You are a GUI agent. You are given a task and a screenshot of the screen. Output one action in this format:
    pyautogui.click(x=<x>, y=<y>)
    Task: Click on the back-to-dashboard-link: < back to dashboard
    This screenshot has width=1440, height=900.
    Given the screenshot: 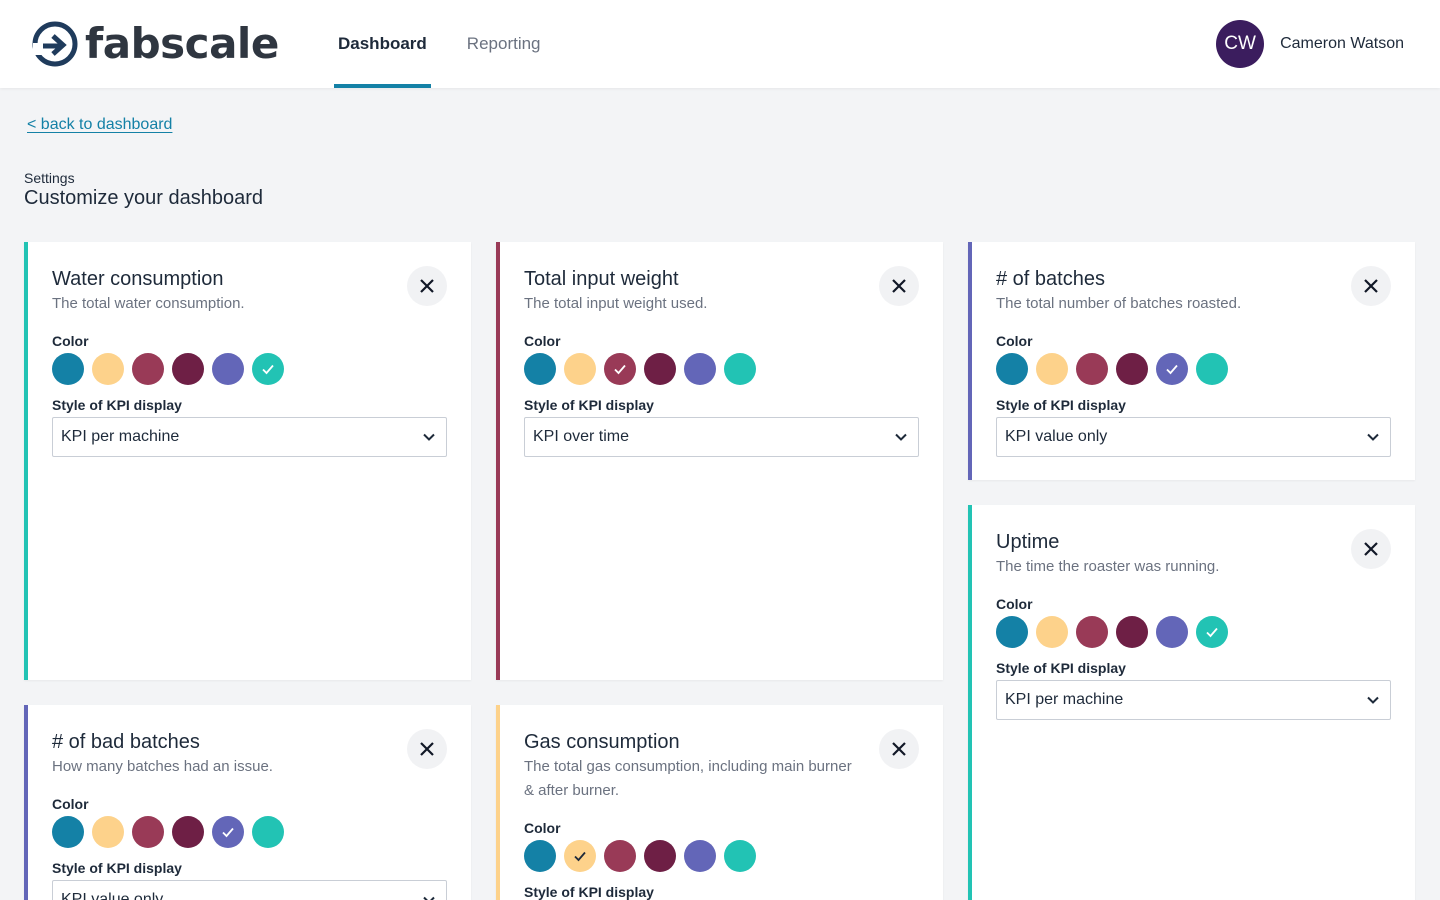 What is the action you would take?
    pyautogui.click(x=99, y=125)
    